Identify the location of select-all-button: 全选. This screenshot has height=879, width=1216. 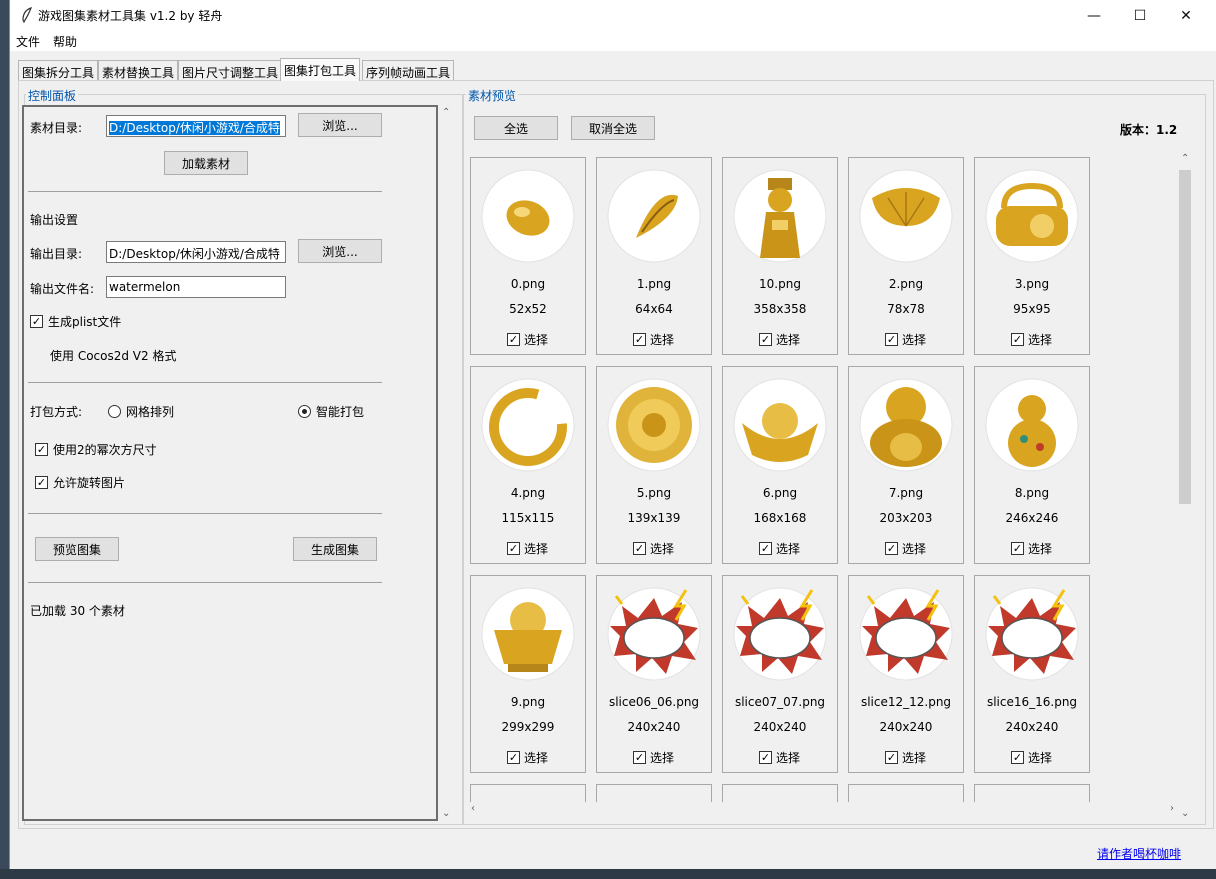
(516, 128).